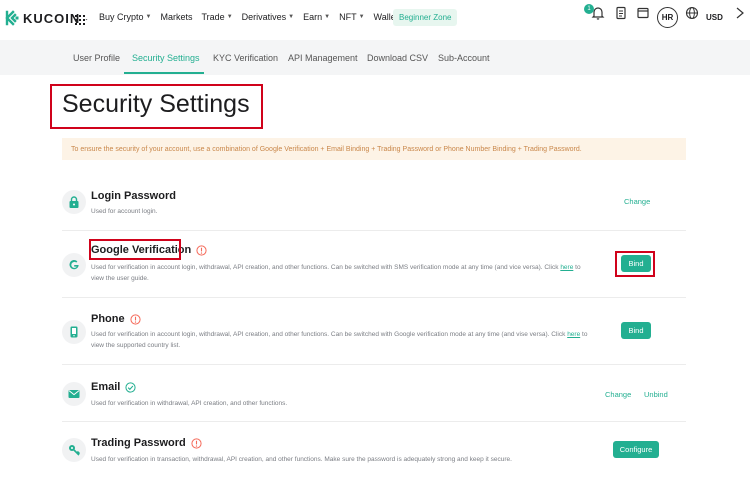 The height and width of the screenshot is (500, 750). What do you see at coordinates (146, 443) in the screenshot?
I see `trading-password-title: Trading Password` at bounding box center [146, 443].